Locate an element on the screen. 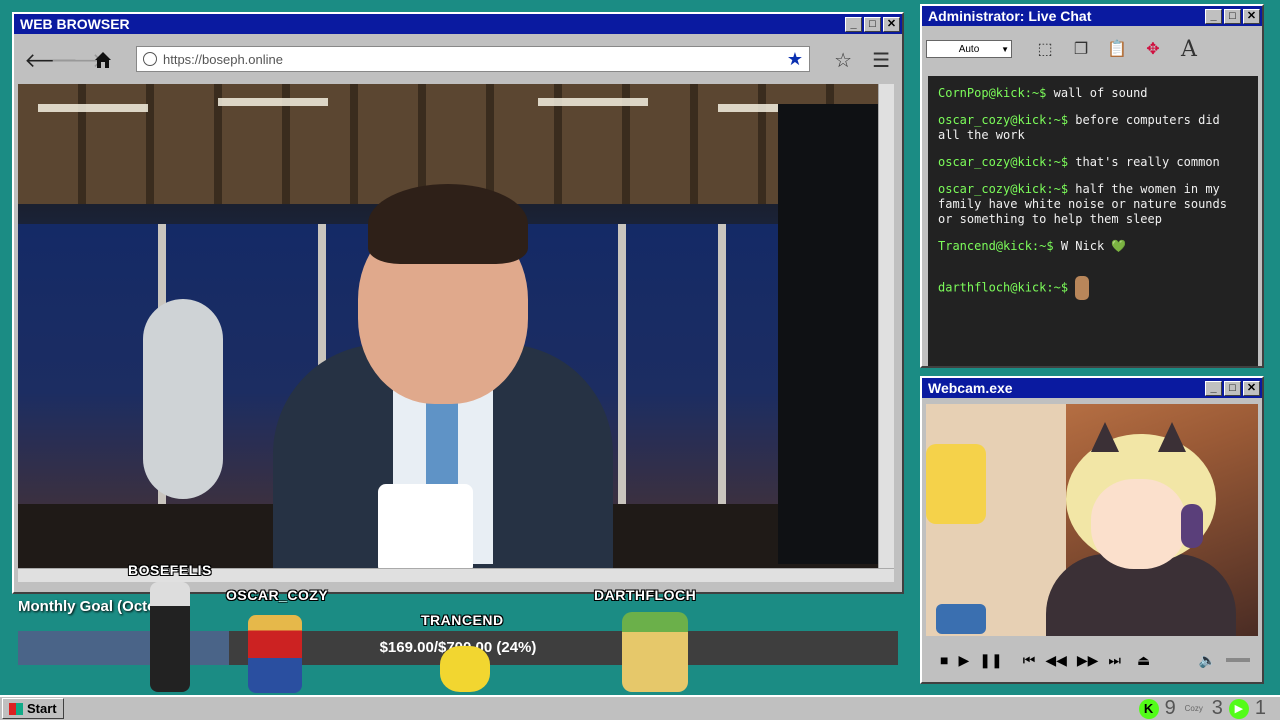 The height and width of the screenshot is (720, 1280). chat-username: CornPop@kick:~$ is located at coordinates (992, 93).